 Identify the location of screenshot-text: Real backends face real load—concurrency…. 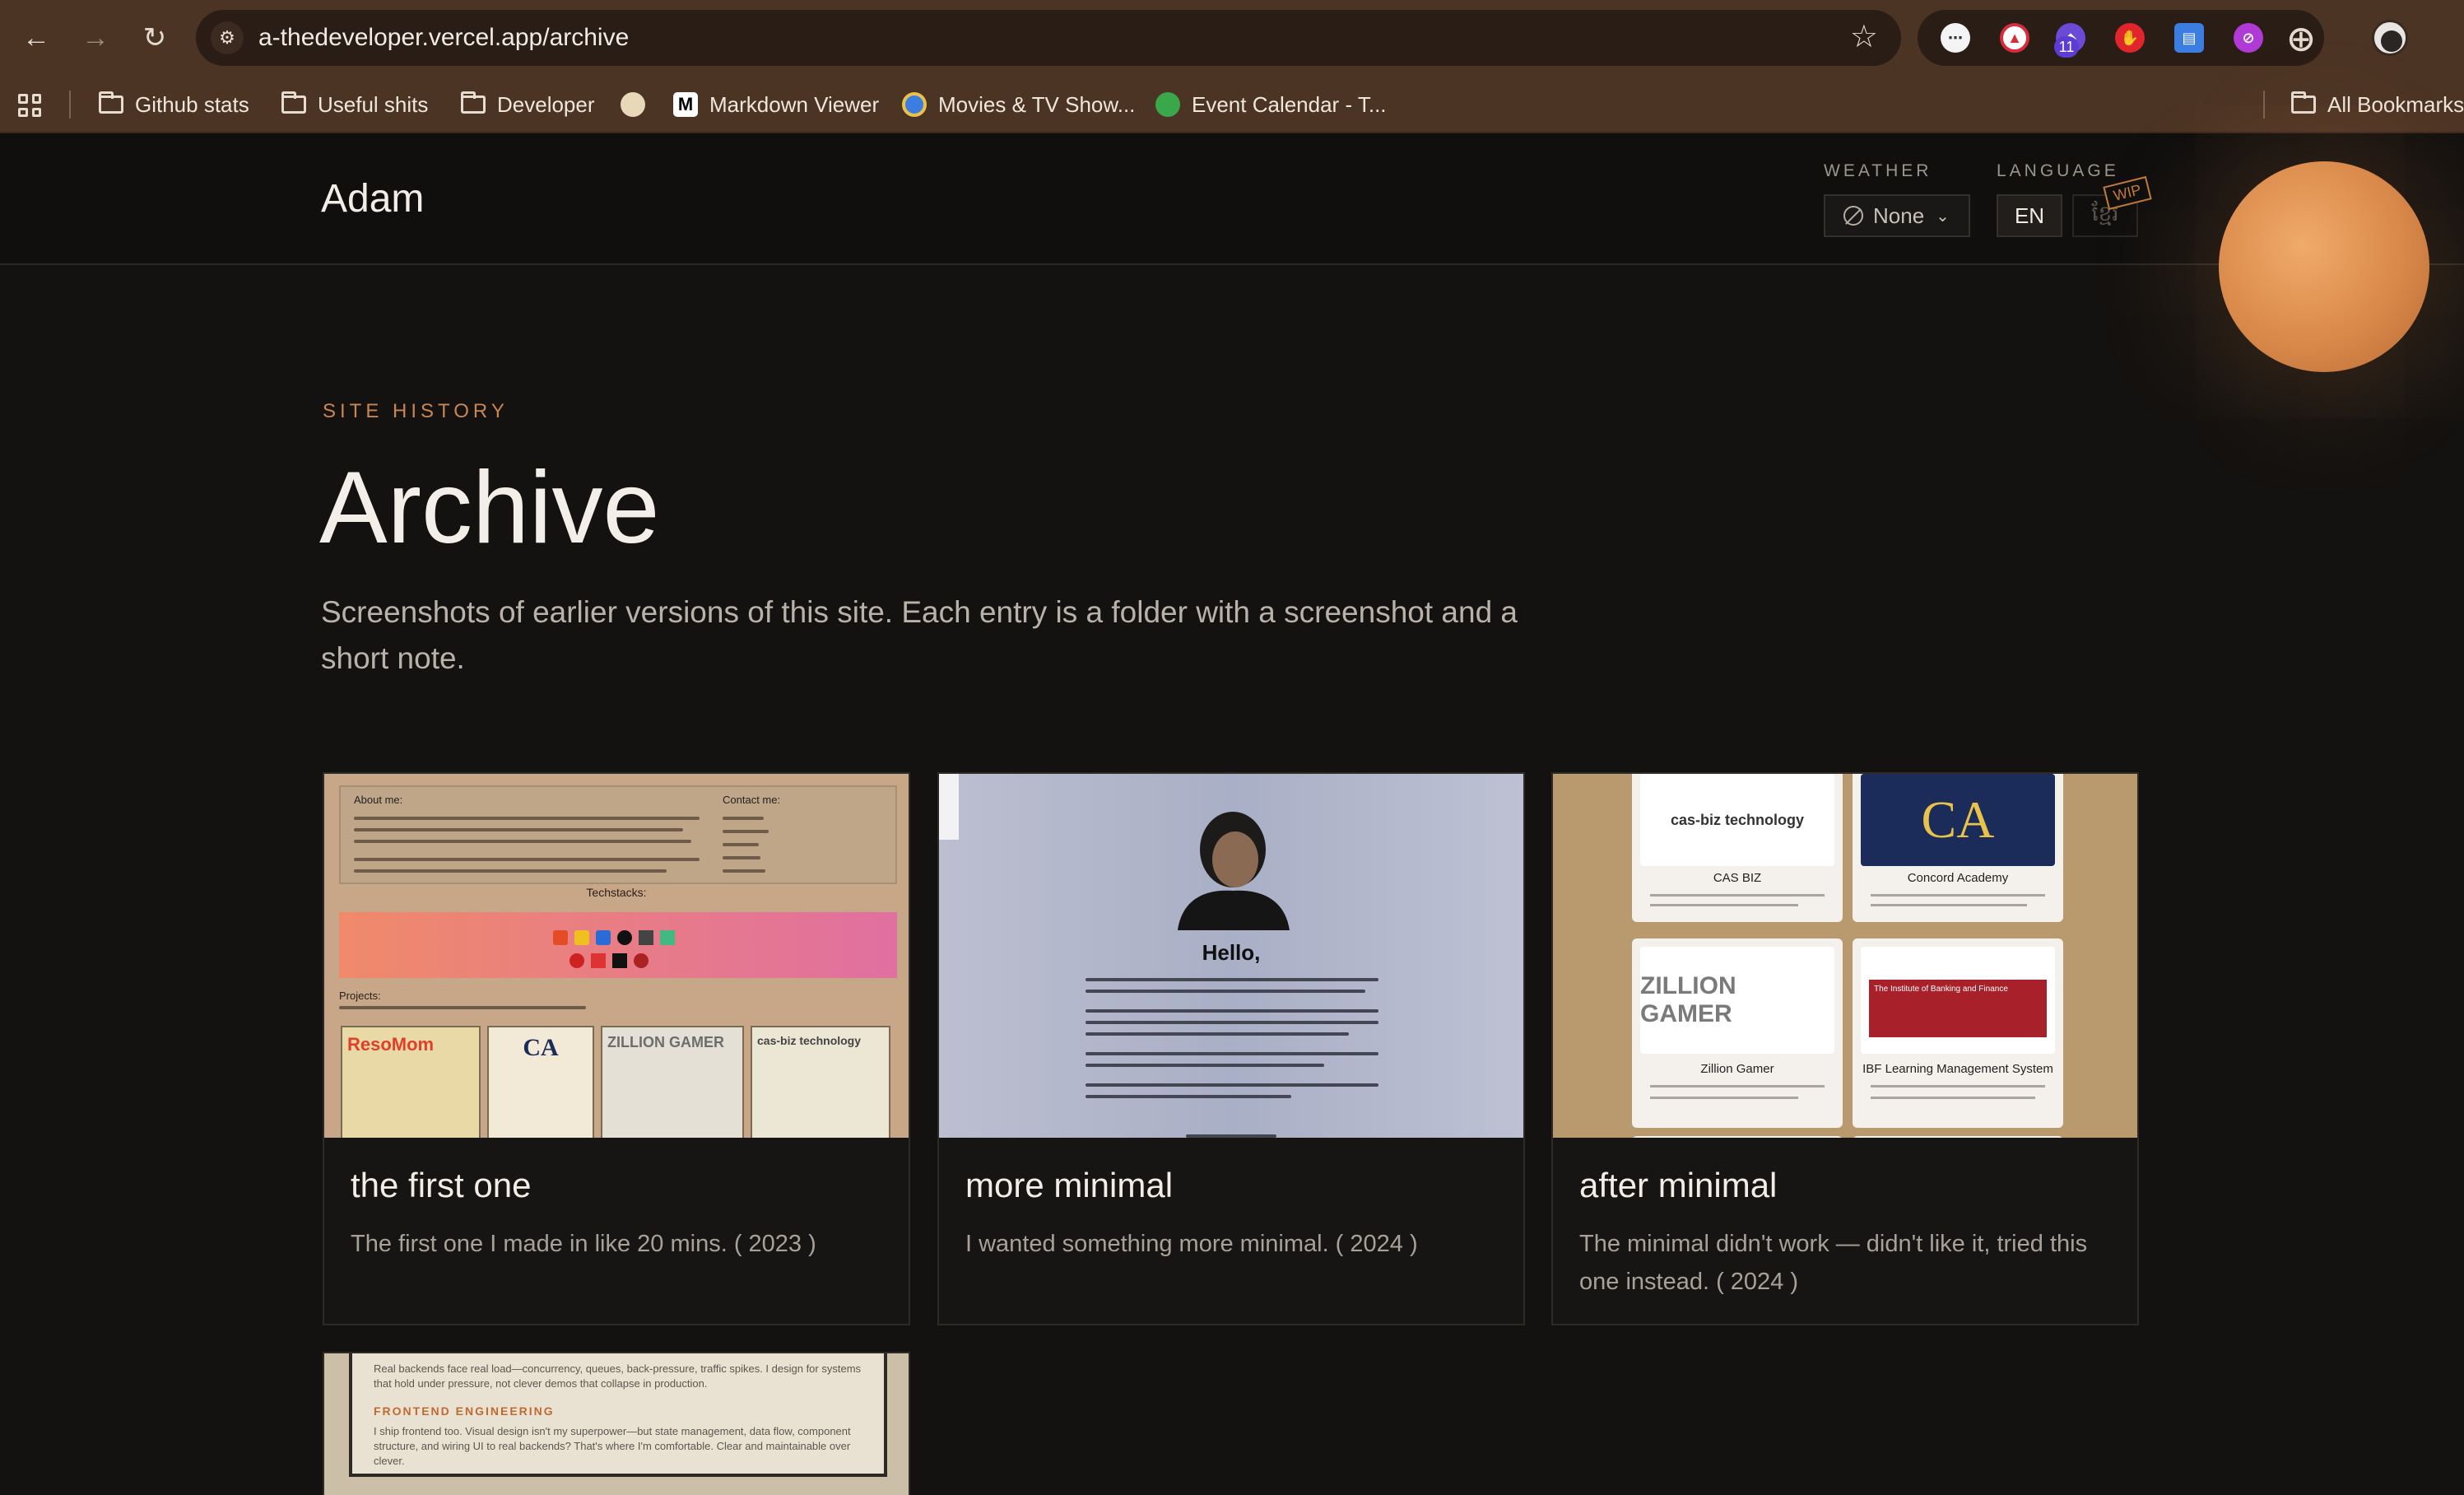
(618, 1376).